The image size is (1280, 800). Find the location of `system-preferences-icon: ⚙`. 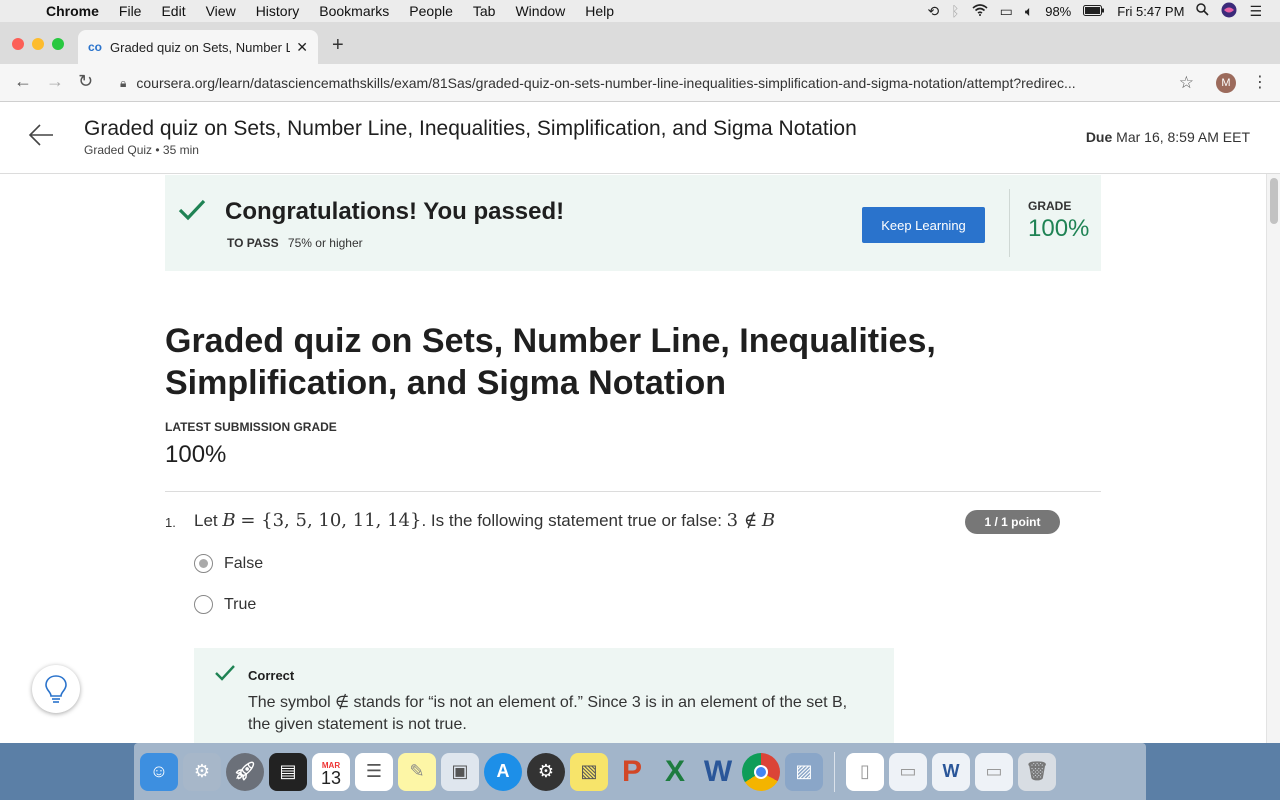

system-preferences-icon: ⚙ is located at coordinates (202, 771).